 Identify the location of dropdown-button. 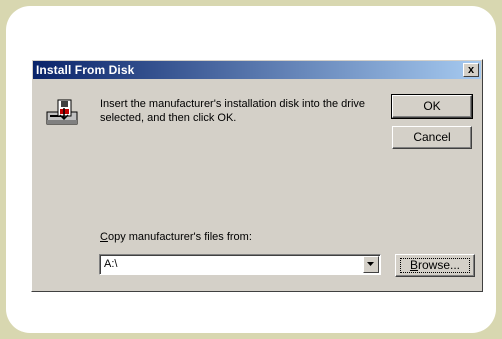
(371, 264).